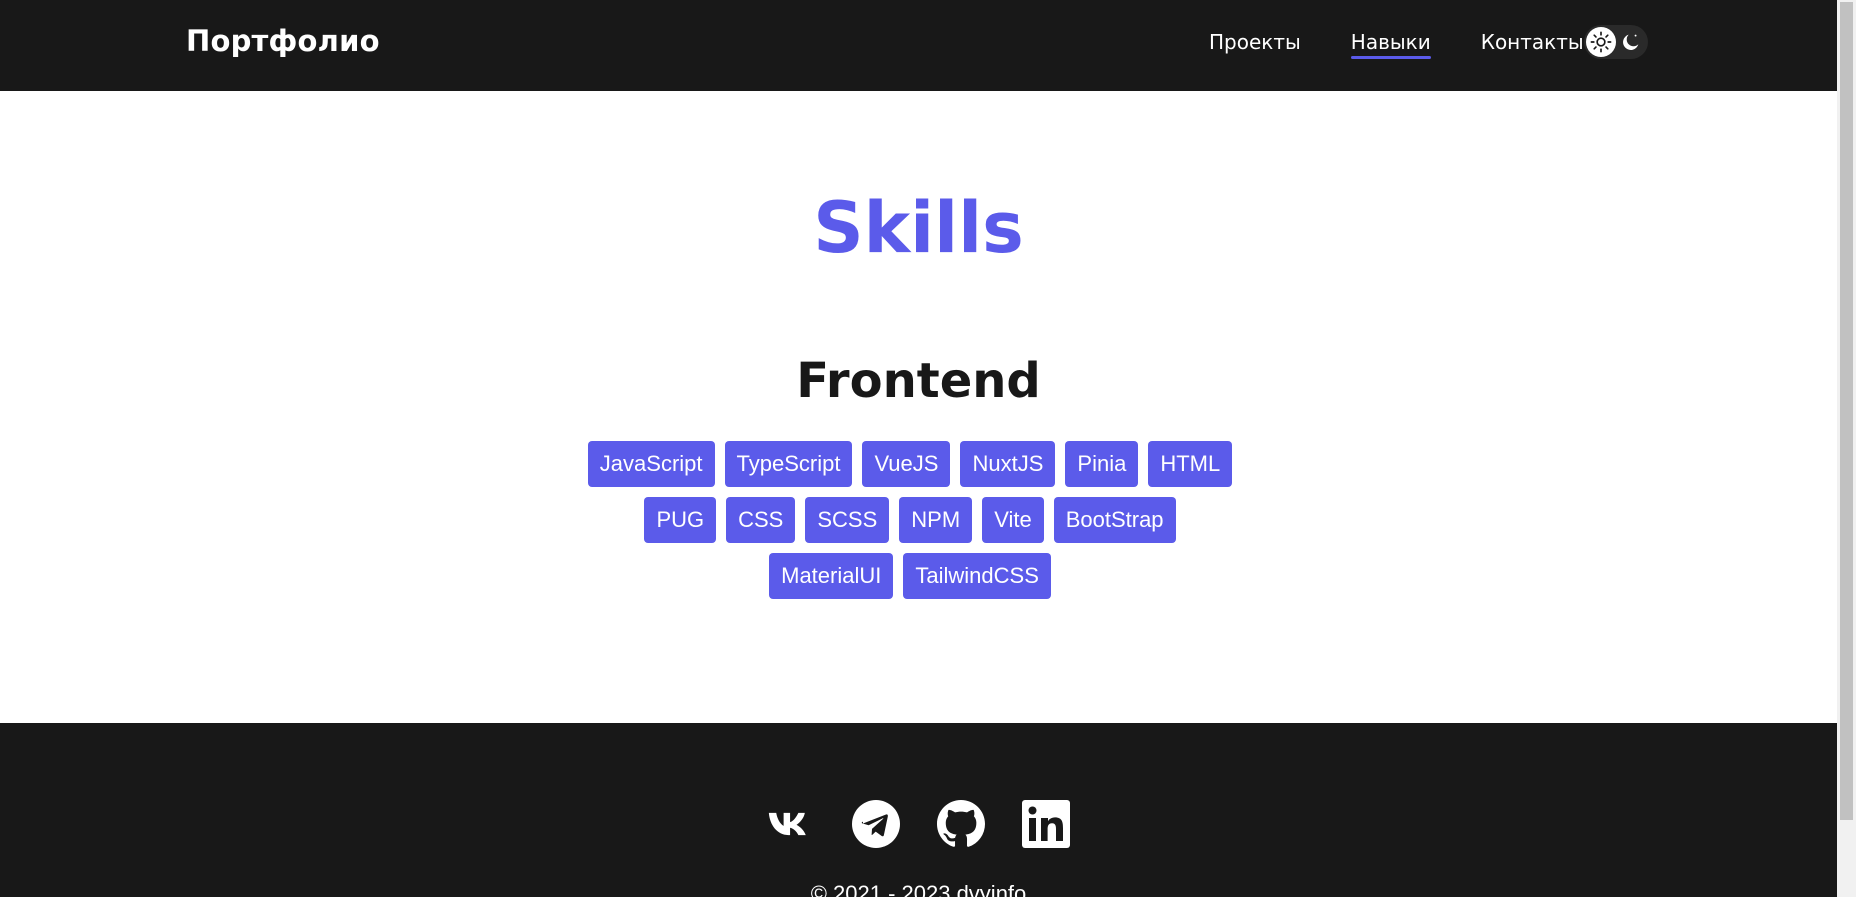 This screenshot has height=897, width=1856. I want to click on skill-chip: JavaScript, so click(651, 464).